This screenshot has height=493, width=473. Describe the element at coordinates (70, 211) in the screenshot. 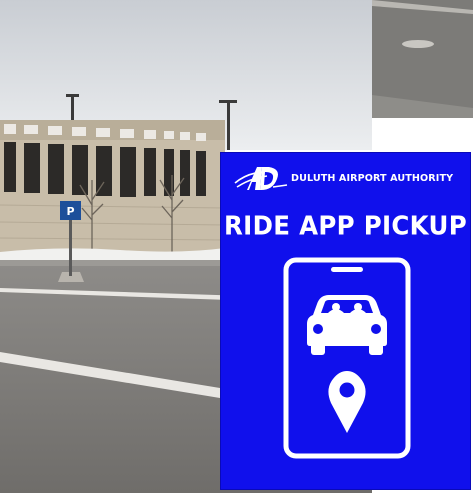

I see `svg-text: P` at that location.